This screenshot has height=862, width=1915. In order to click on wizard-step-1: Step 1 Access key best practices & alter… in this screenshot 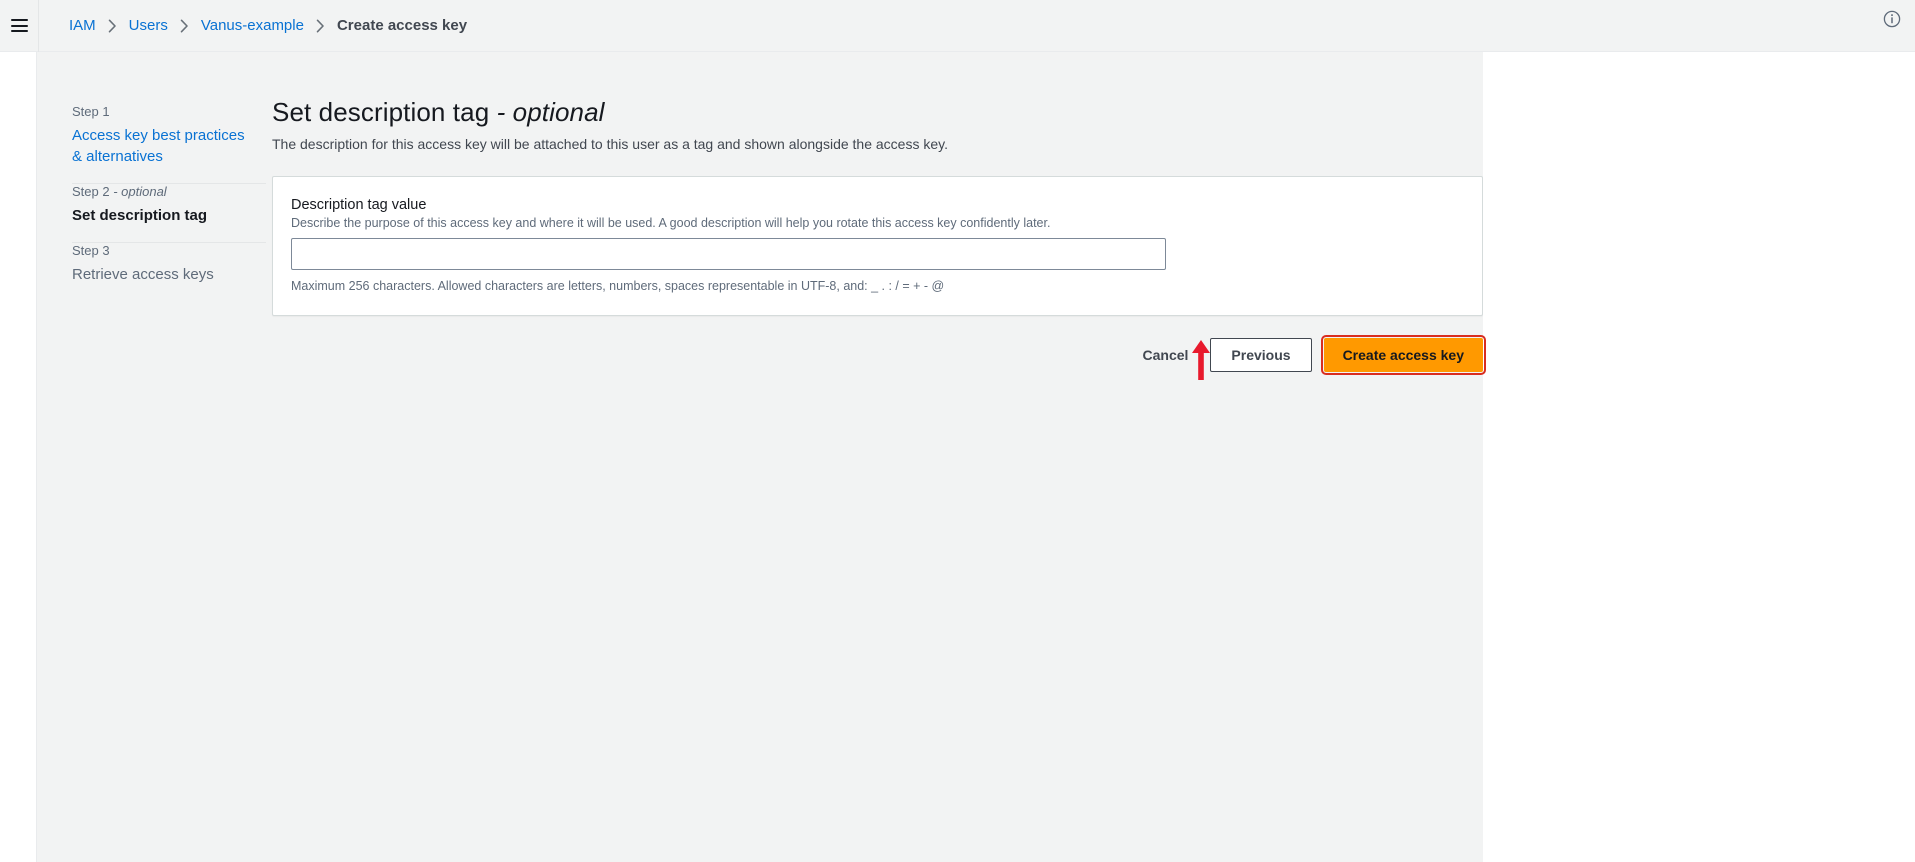, I will do `click(172, 143)`.